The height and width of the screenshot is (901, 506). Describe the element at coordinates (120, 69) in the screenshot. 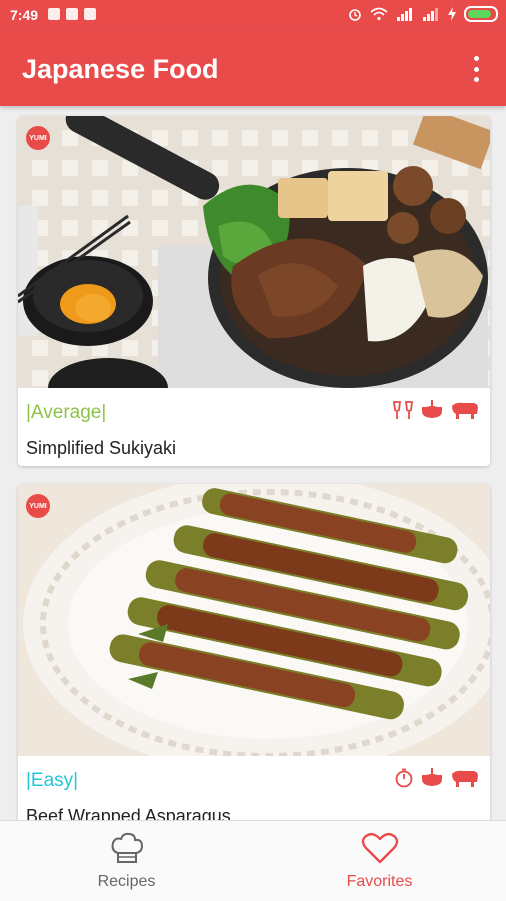

I see `app-title: Japanese Food` at that location.